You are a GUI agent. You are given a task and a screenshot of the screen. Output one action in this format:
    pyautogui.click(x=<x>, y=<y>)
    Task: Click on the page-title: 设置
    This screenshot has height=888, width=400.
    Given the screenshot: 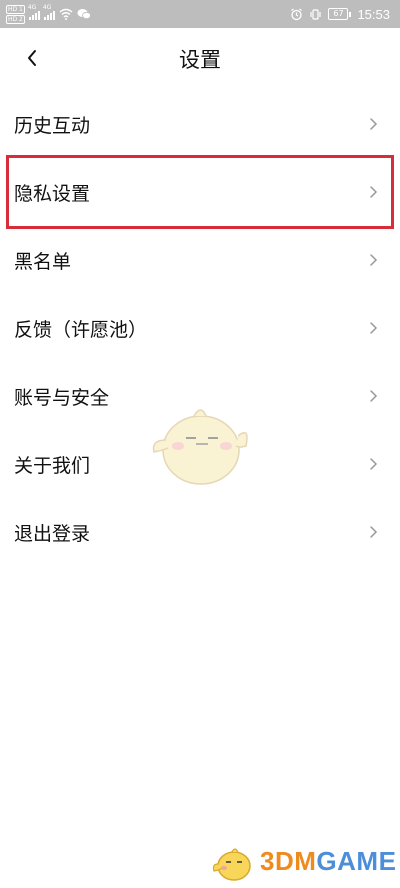 What is the action you would take?
    pyautogui.click(x=200, y=60)
    